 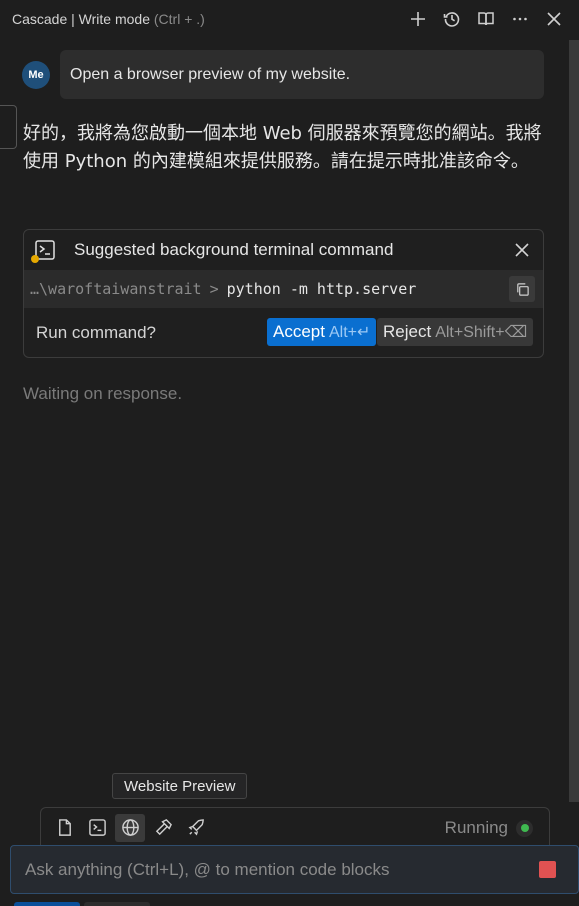 I want to click on reject-label: Reject, so click(x=407, y=331).